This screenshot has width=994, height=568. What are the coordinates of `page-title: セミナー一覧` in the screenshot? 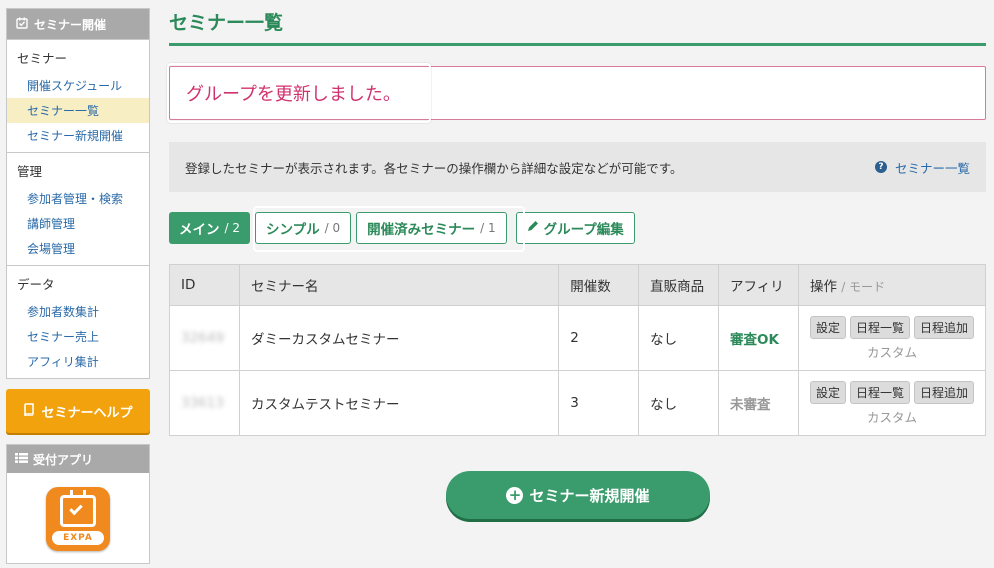 It's located at (577, 23).